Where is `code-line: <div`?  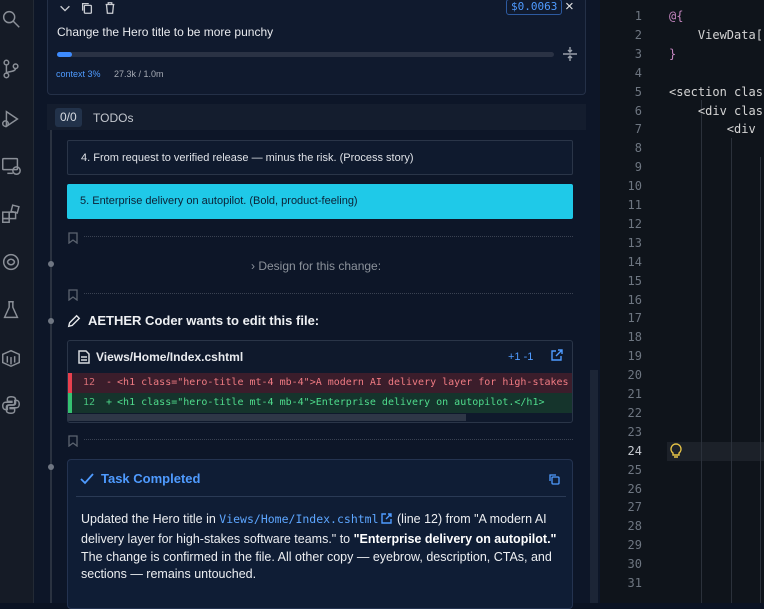 code-line: <div is located at coordinates (712, 129).